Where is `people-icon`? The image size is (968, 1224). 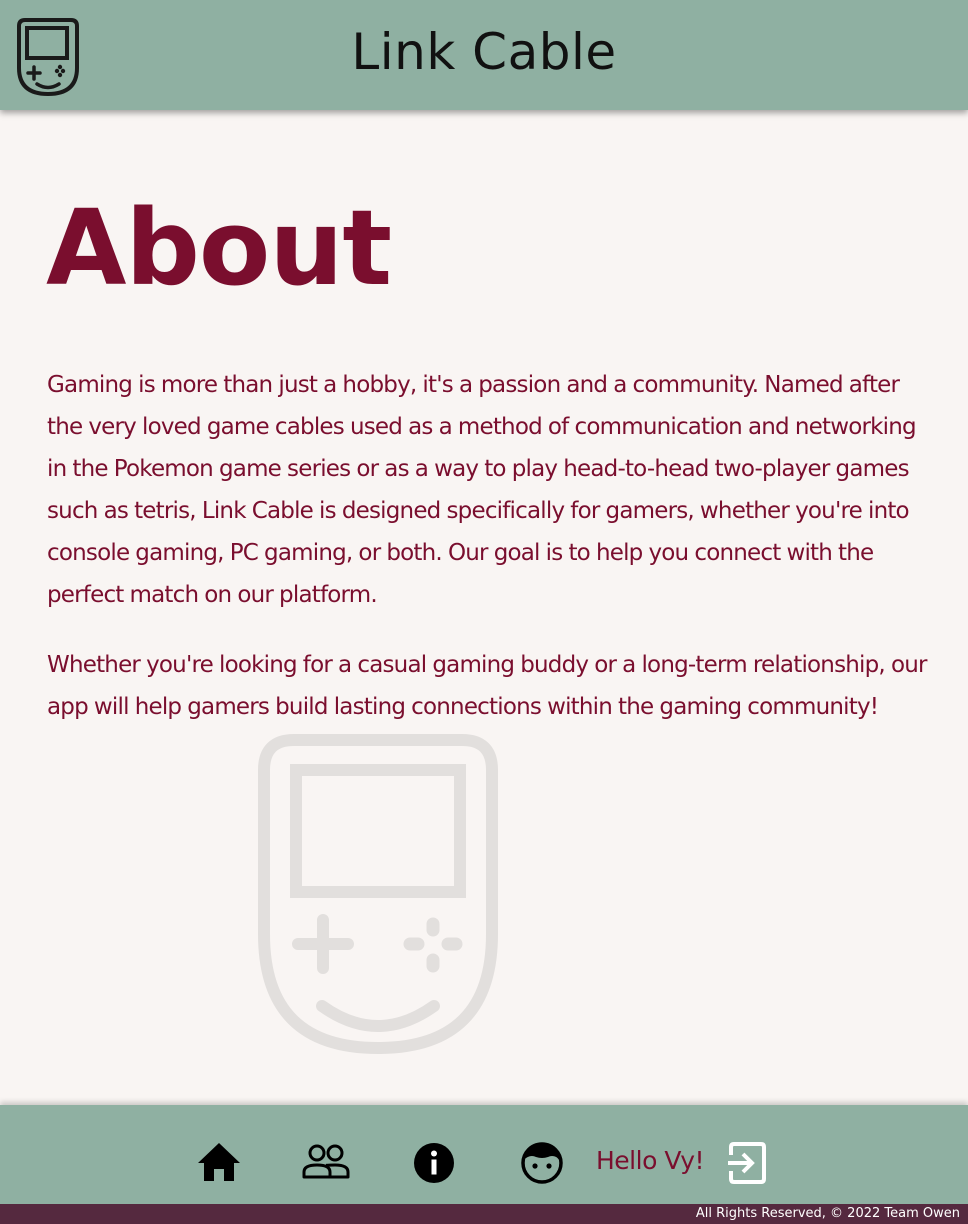
people-icon is located at coordinates (326, 1162).